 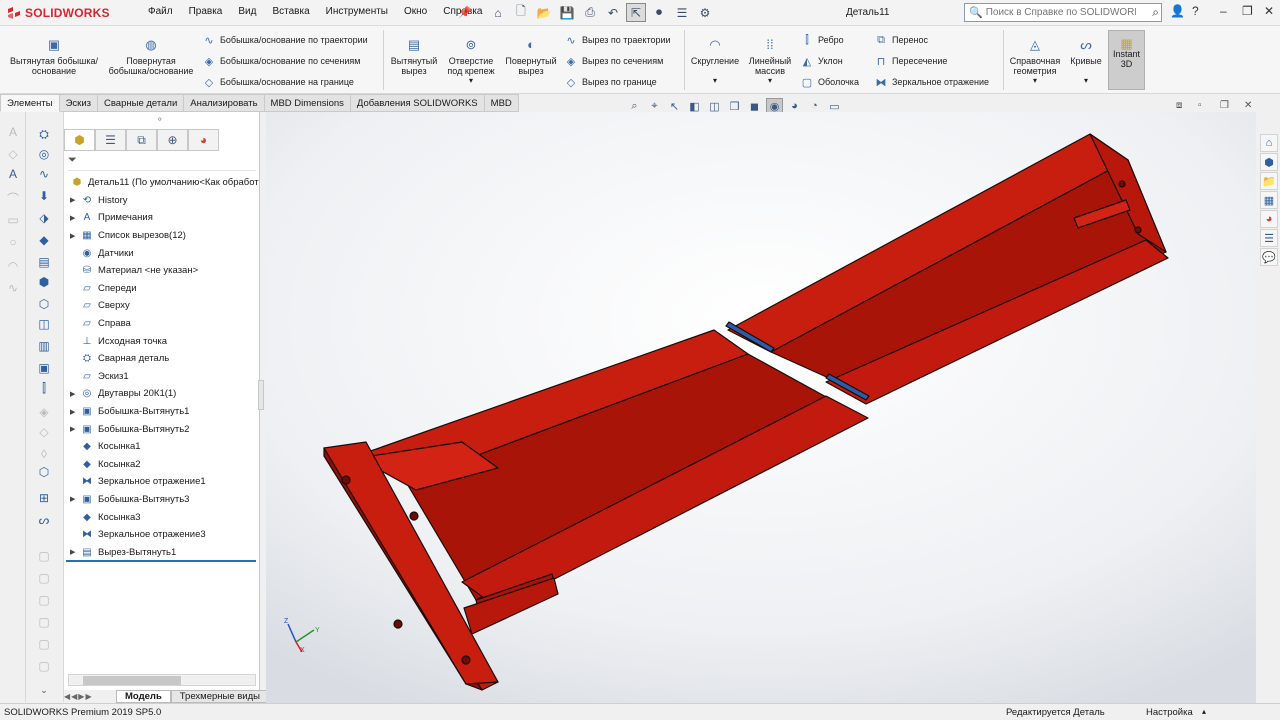 What do you see at coordinates (281, 61) in the screenshot?
I see `lofted-boss-button: ◈ Бобышка/основание по сечениям` at bounding box center [281, 61].